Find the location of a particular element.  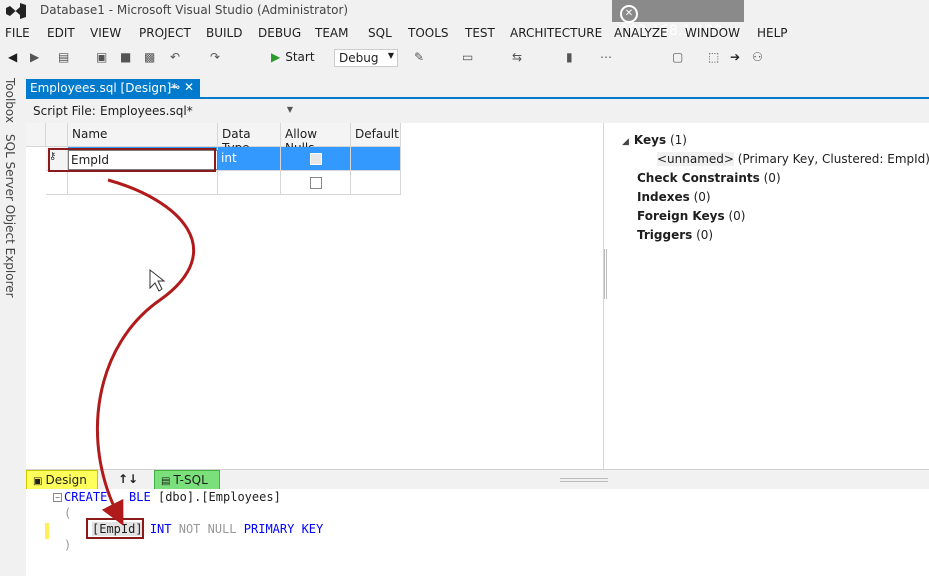

design-icon: ▣ is located at coordinates (38, 481).